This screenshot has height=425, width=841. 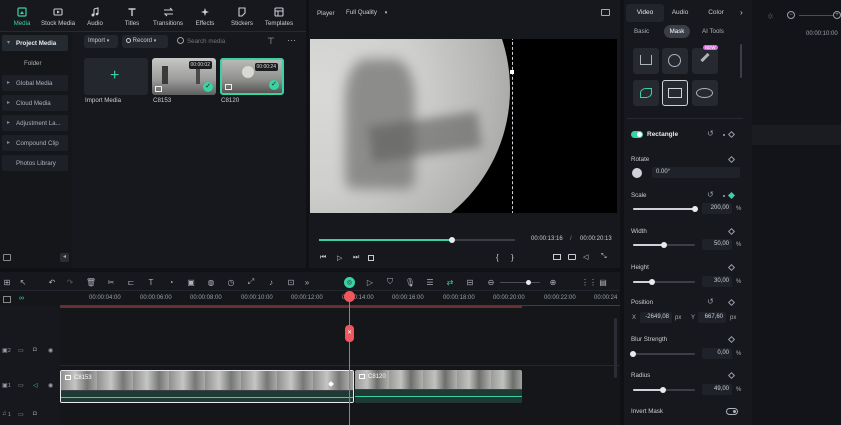 I want to click on filter-icon: ⊤, so click(x=271, y=41).